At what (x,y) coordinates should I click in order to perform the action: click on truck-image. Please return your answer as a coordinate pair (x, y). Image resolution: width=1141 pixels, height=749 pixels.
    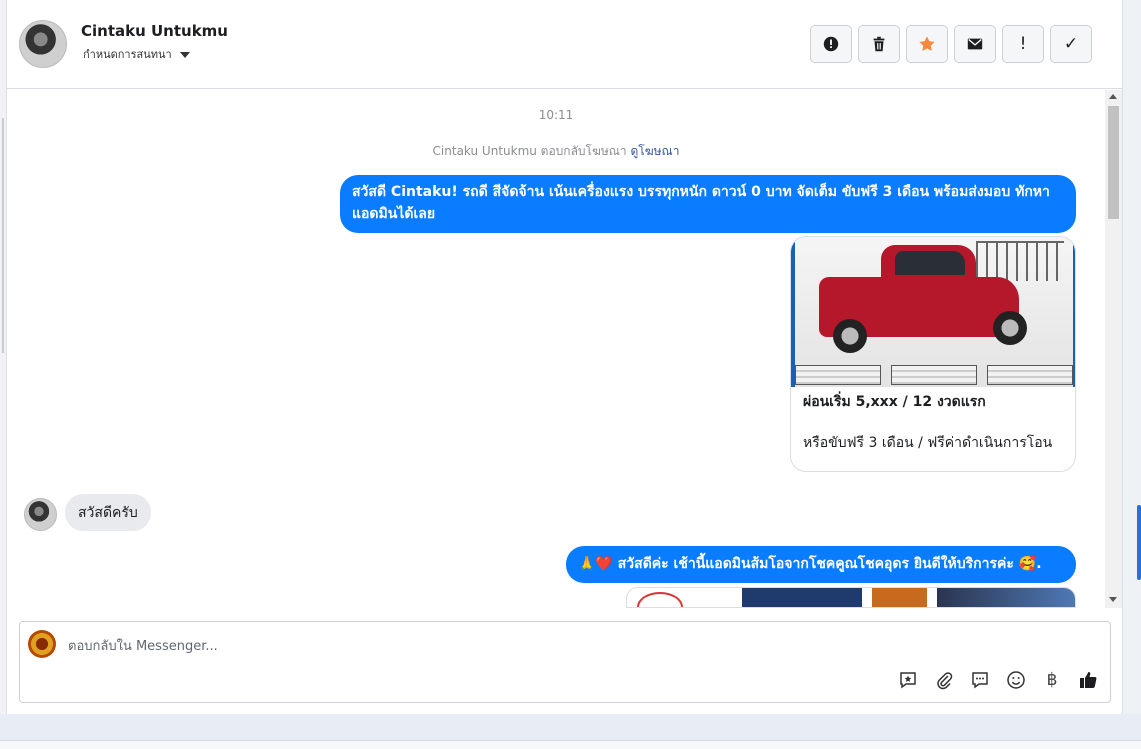
    Looking at the image, I should click on (933, 312).